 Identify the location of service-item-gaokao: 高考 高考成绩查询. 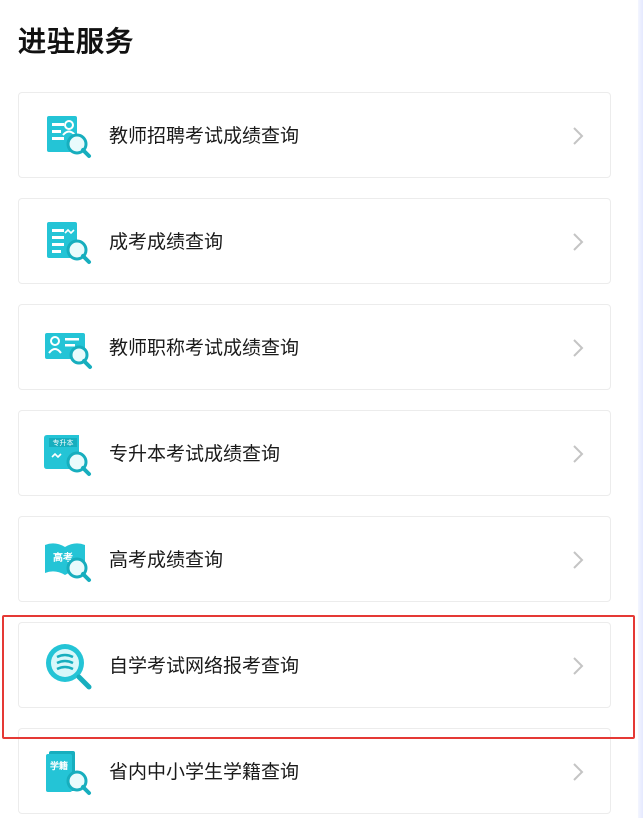
(314, 559).